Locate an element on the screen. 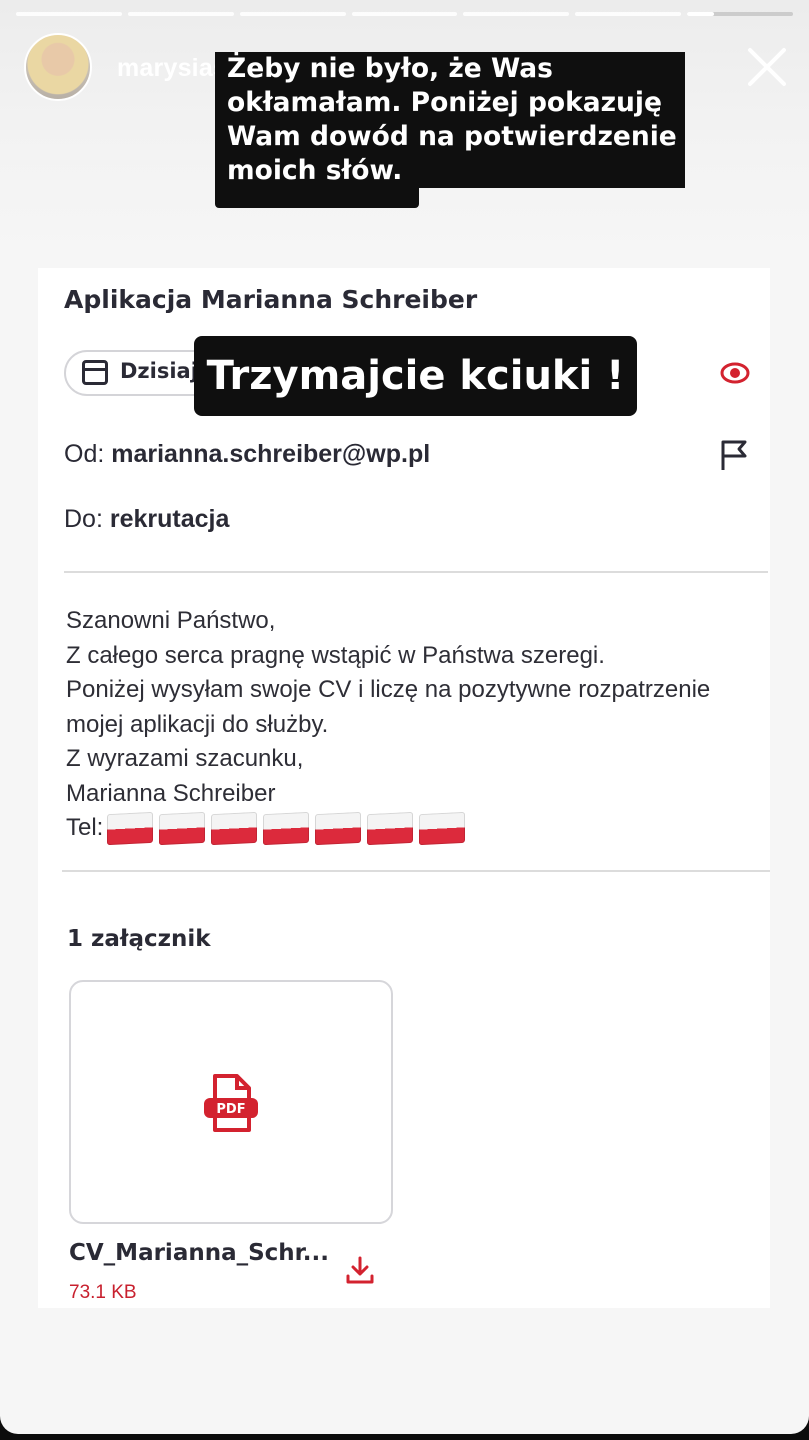  eye-icon is located at coordinates (735, 373).